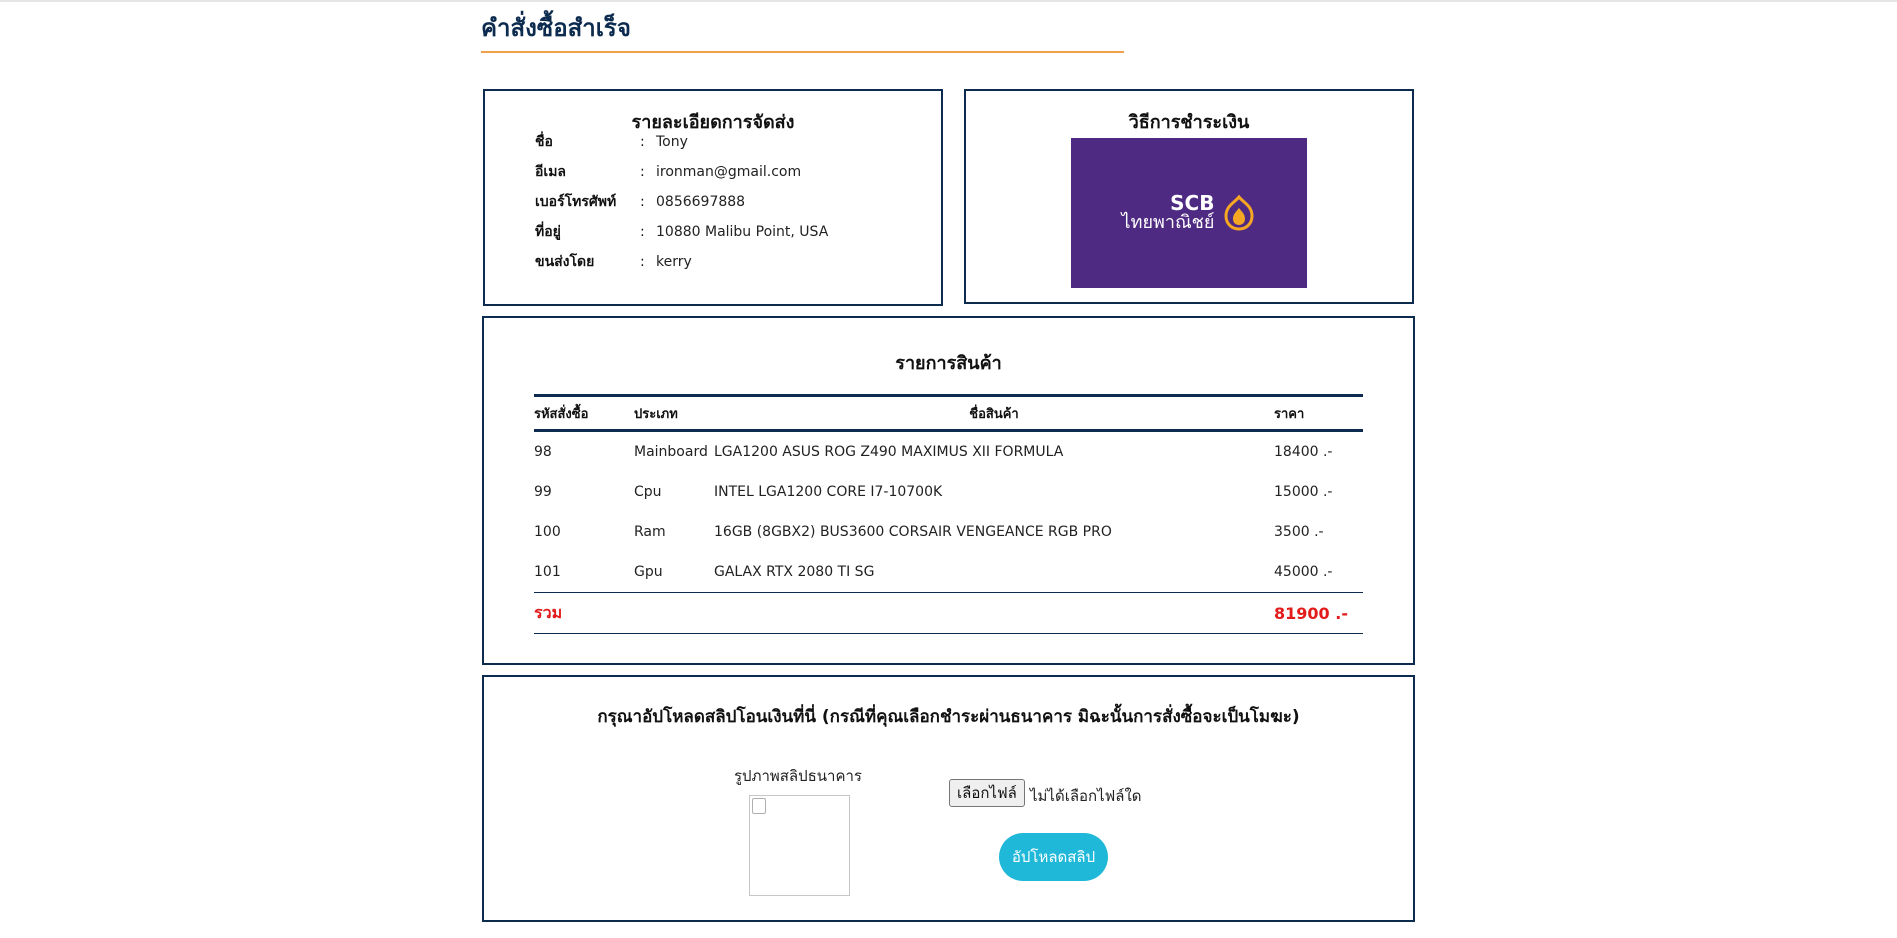 The height and width of the screenshot is (938, 1897). Describe the element at coordinates (1303, 492) in the screenshot. I see `cell-price: 15000 .-` at that location.